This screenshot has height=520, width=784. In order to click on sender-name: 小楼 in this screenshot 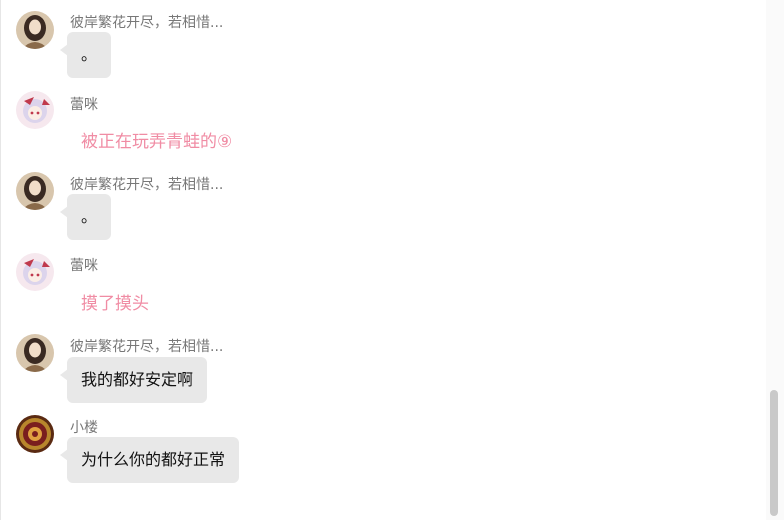, I will do `click(84, 428)`.